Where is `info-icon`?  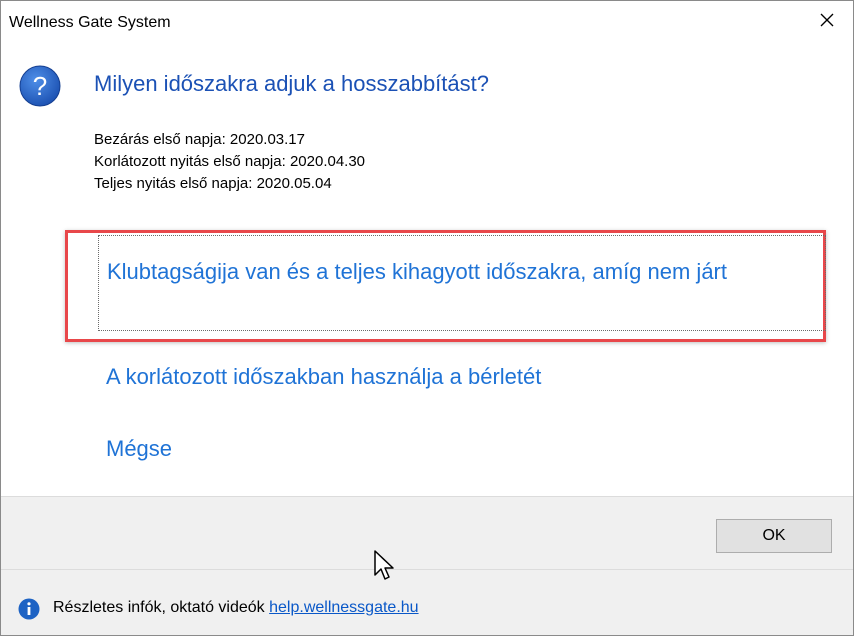
info-icon is located at coordinates (29, 609).